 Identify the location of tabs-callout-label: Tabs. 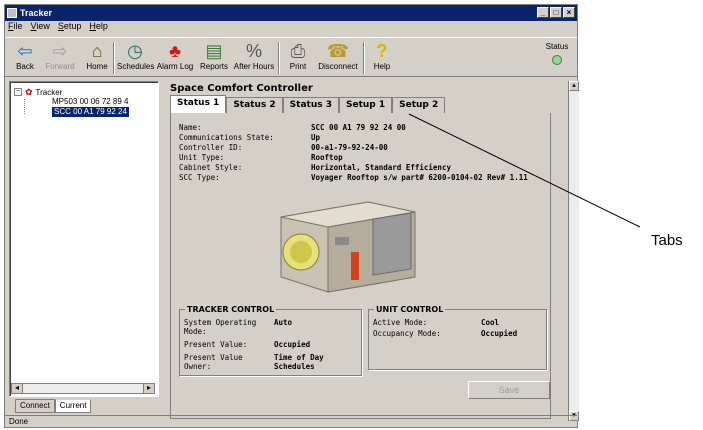
(667, 240).